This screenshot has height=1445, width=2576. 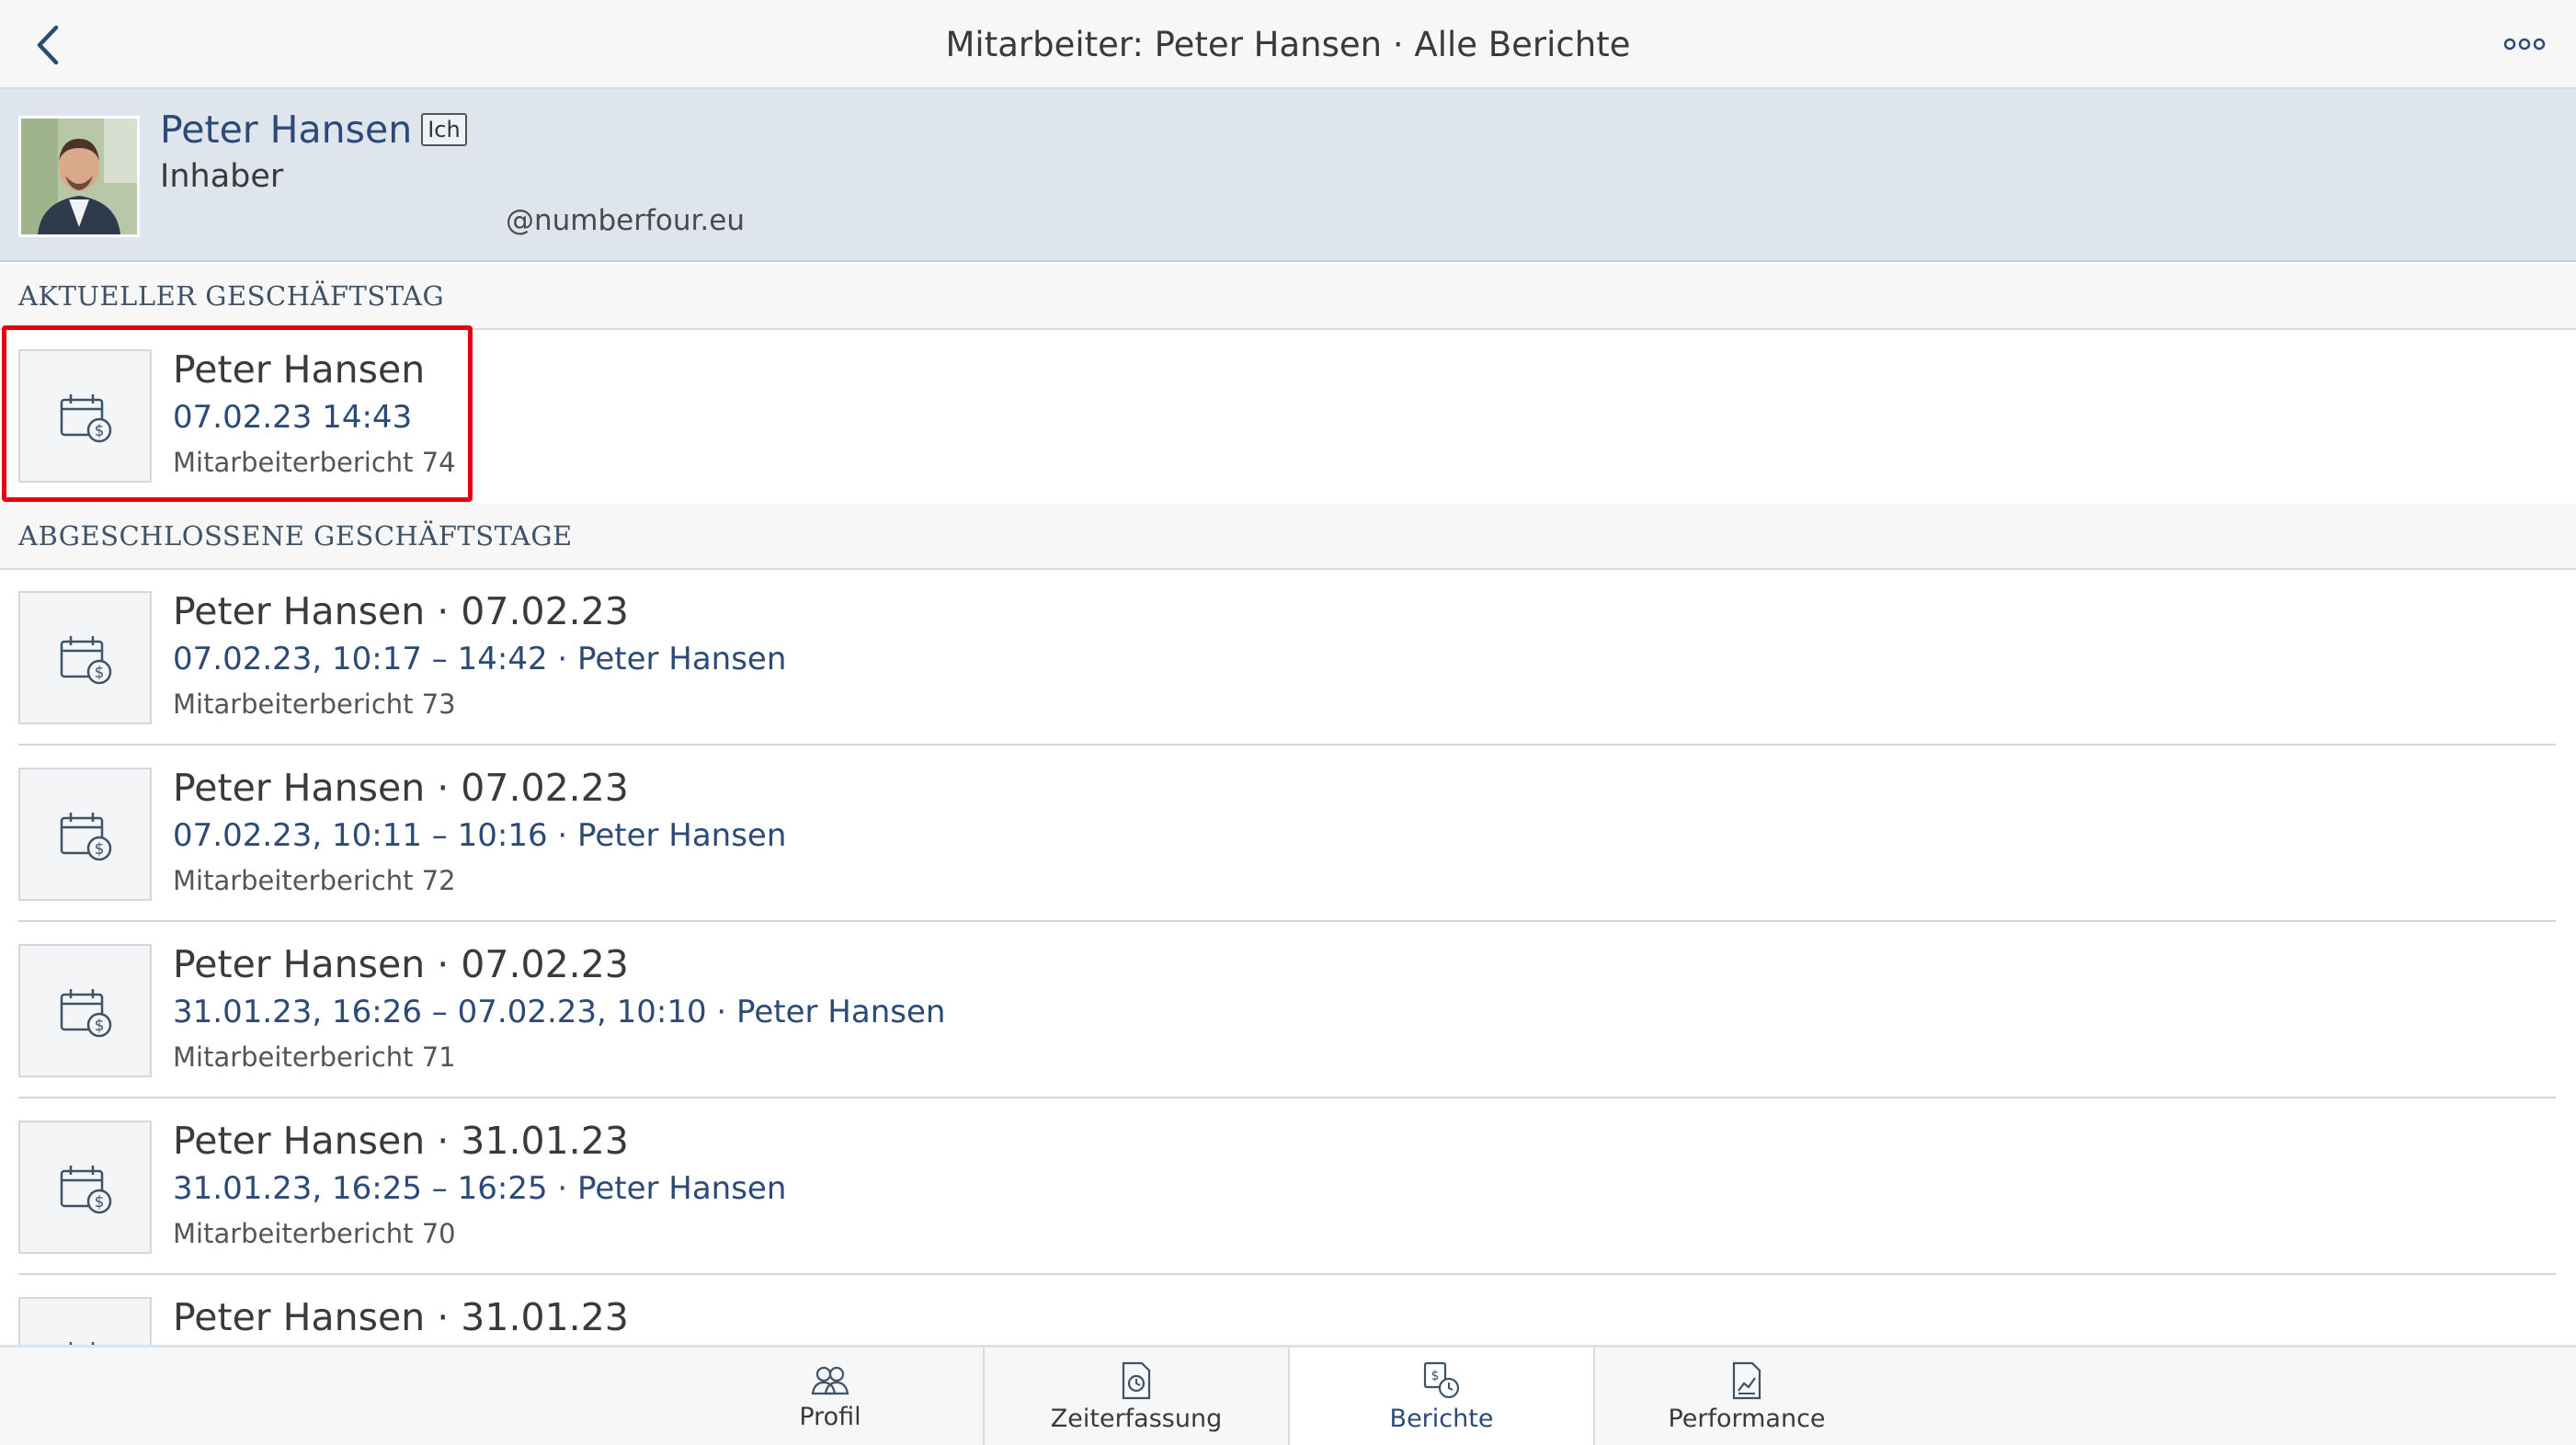 I want to click on section-header-closed: ABGESCHLOSSENE GESCHÄFTSTAGE, so click(x=1288, y=537).